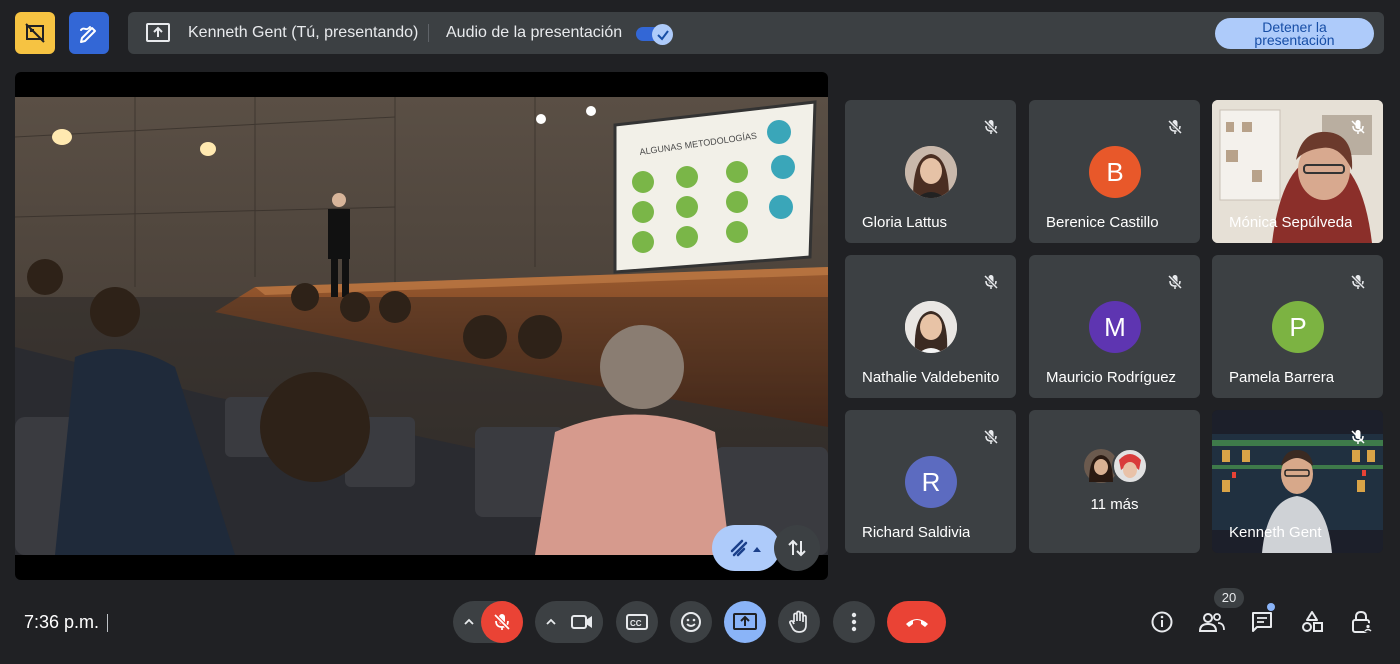 The width and height of the screenshot is (1400, 664). Describe the element at coordinates (534, 32) in the screenshot. I see `audio-label: Audio de la presentación` at that location.